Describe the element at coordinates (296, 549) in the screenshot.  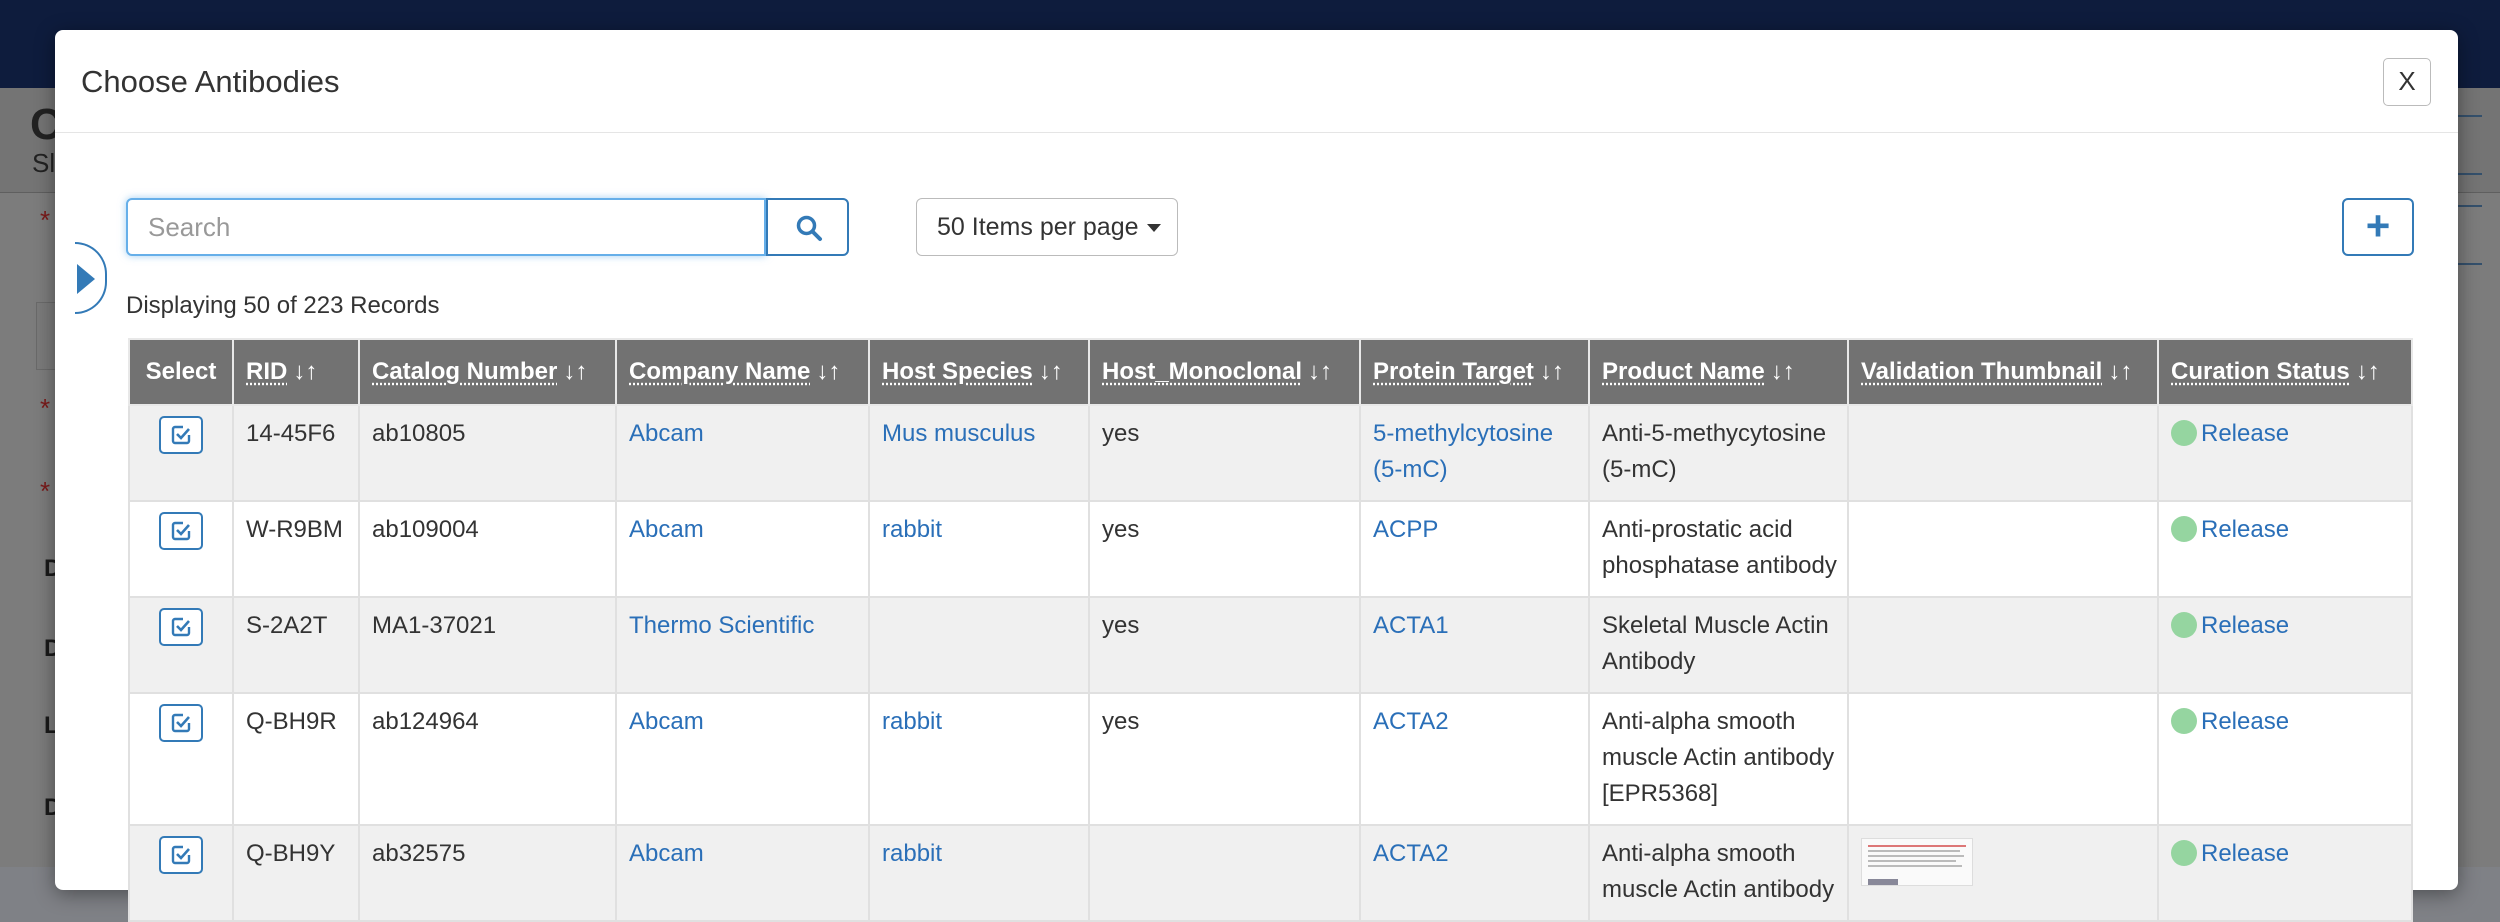
I see `rid-cell: W-R9BM` at that location.